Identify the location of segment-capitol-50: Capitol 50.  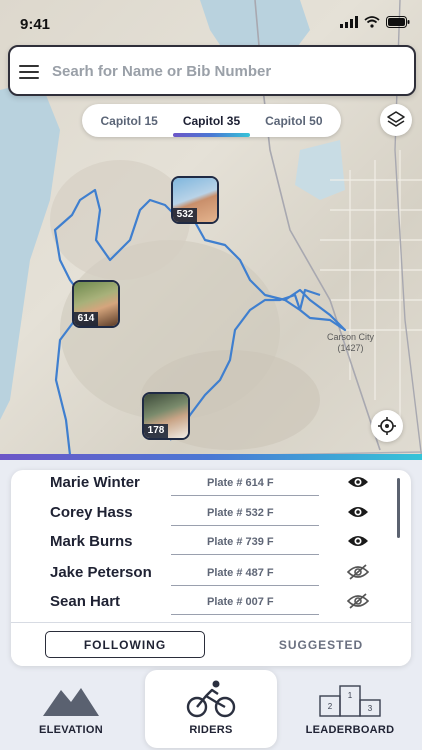
(293, 121).